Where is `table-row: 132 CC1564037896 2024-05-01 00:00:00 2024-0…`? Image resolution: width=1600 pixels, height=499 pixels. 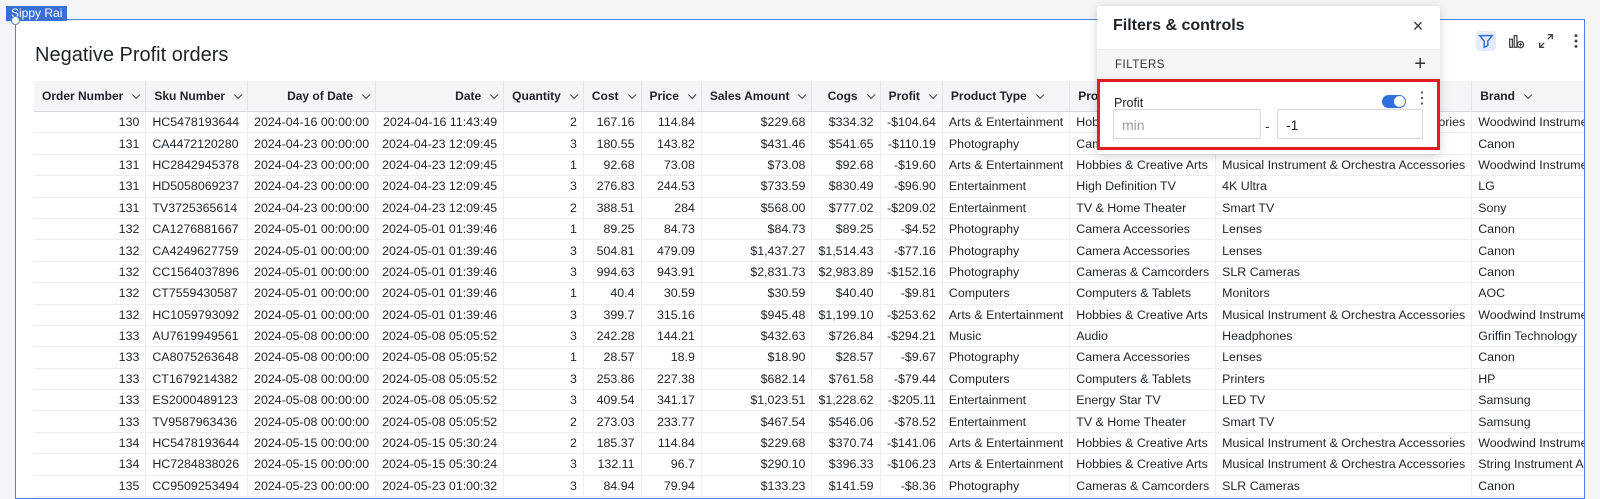 table-row: 132 CC1564037896 2024-05-01 00:00:00 2024-0… is located at coordinates (809, 272).